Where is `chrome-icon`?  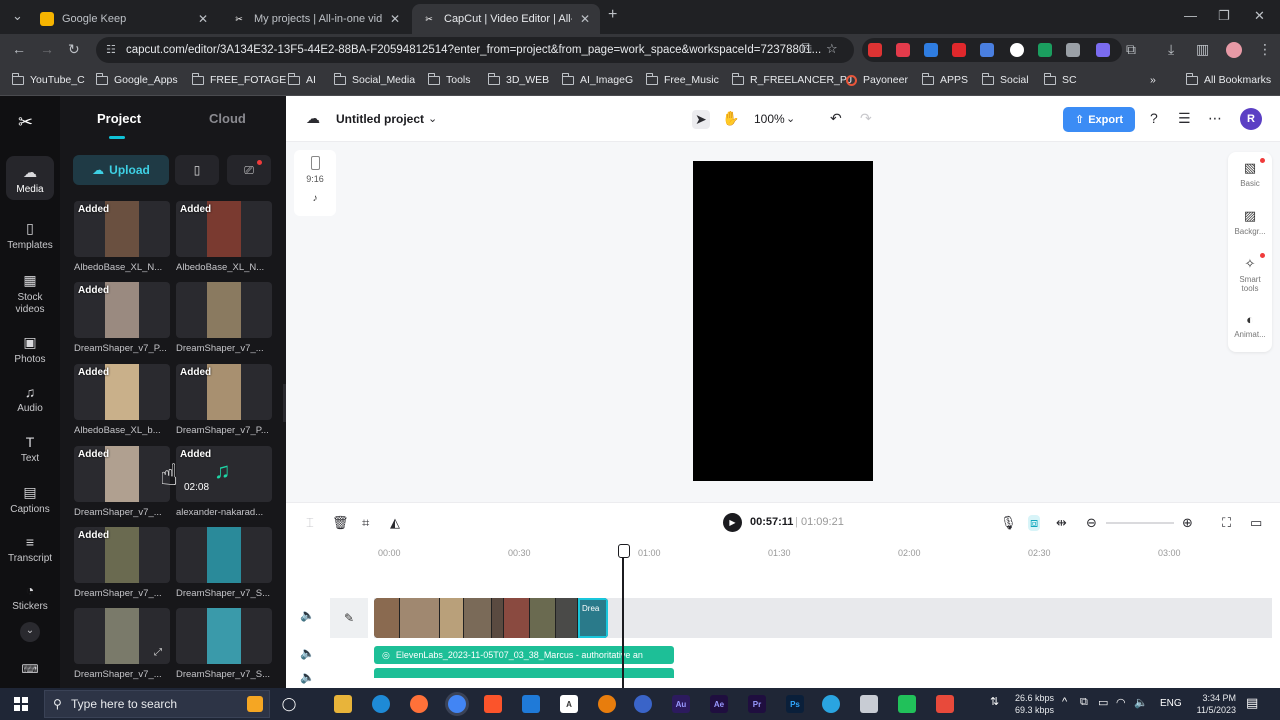
chrome-icon is located at coordinates (457, 704).